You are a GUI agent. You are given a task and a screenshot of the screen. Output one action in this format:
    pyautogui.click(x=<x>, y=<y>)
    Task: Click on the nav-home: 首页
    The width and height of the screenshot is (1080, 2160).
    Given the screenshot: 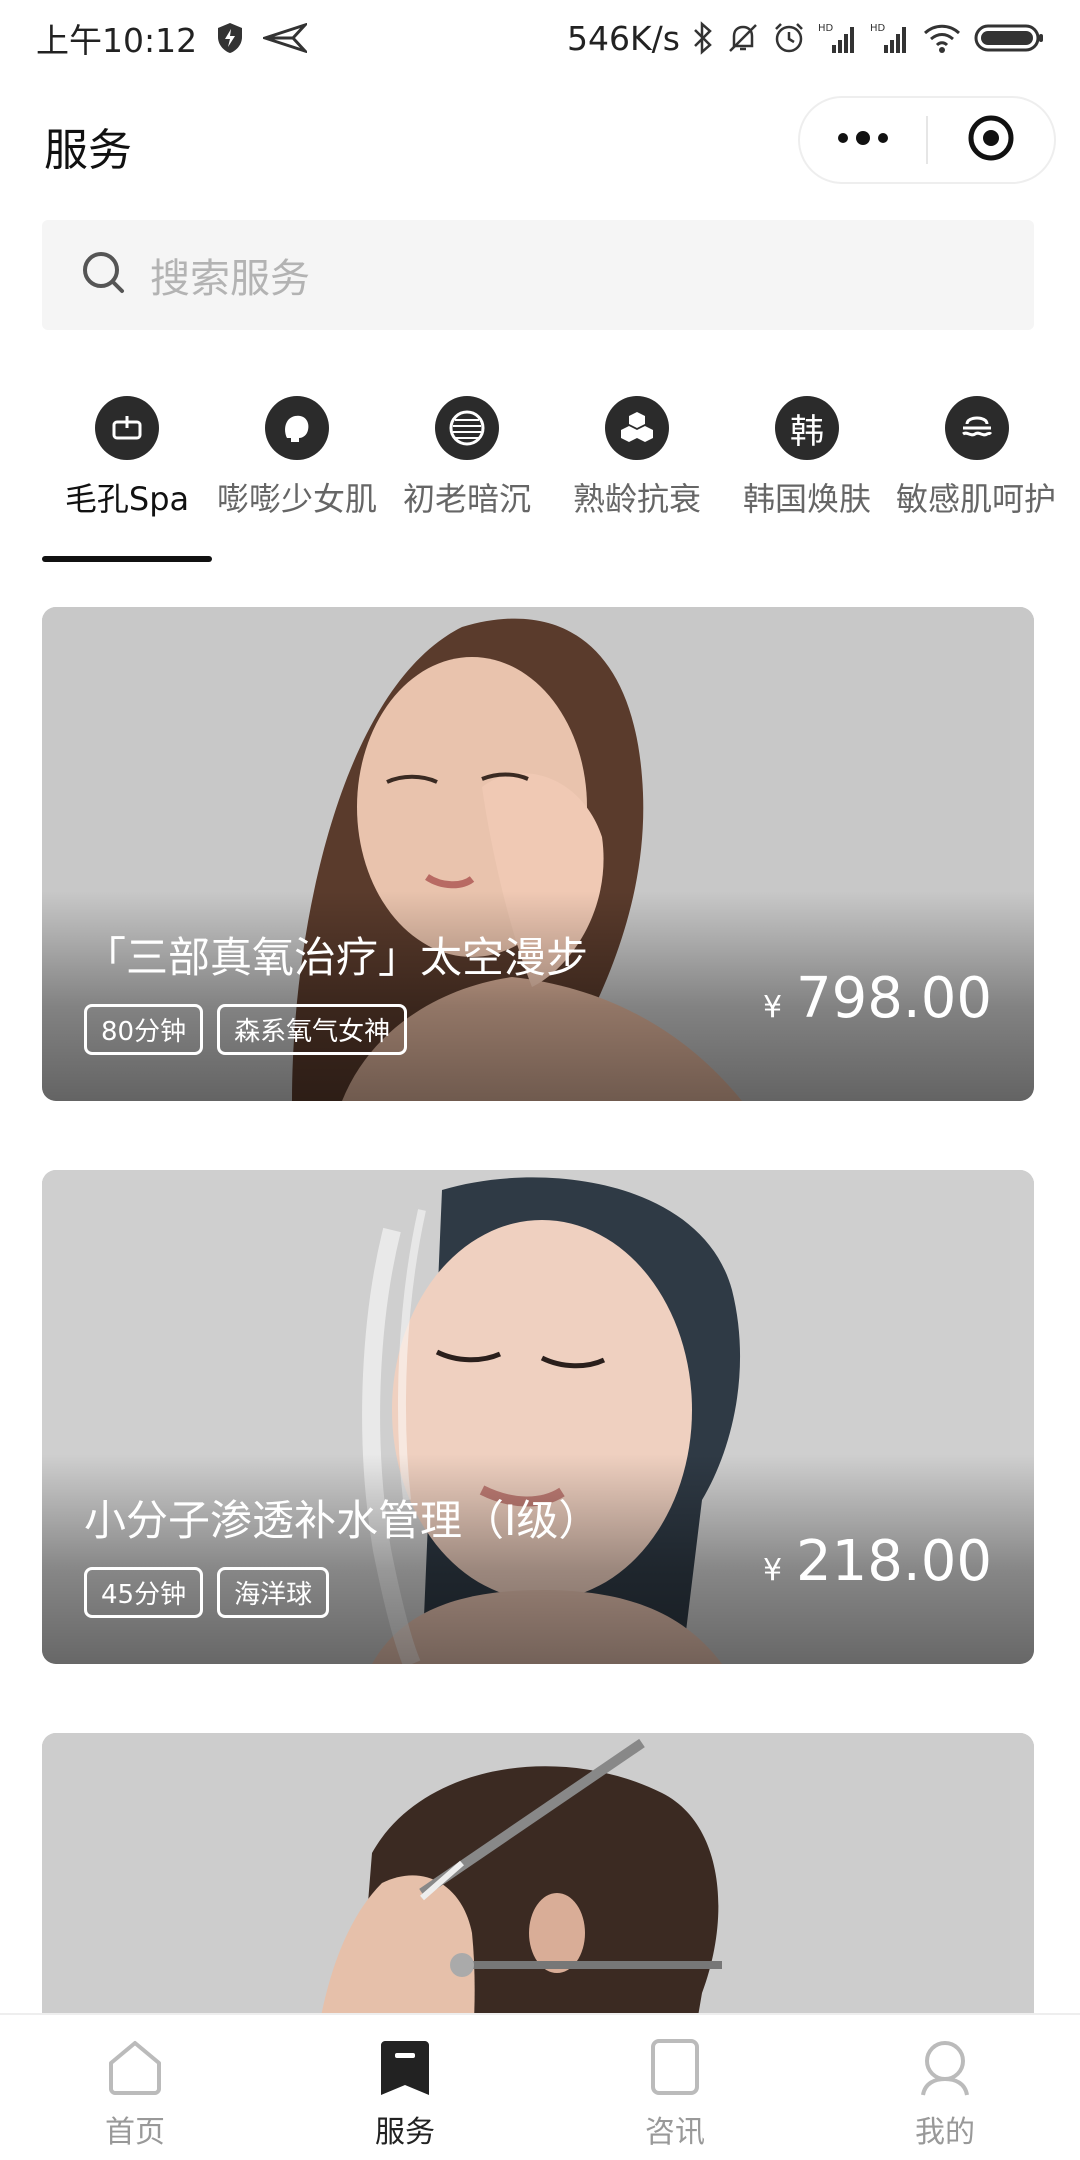 What is the action you would take?
    pyautogui.click(x=135, y=2087)
    